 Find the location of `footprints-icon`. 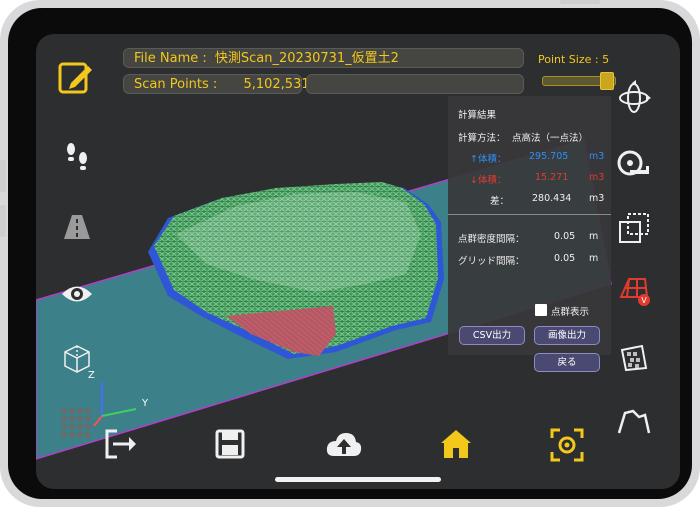

footprints-icon is located at coordinates (77, 158).